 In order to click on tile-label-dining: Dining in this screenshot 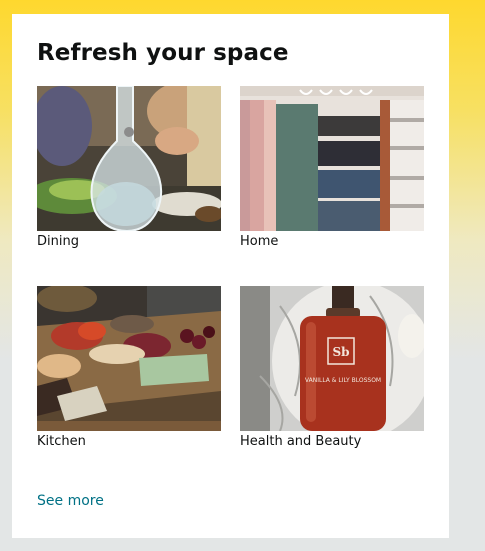, I will do `click(58, 241)`.